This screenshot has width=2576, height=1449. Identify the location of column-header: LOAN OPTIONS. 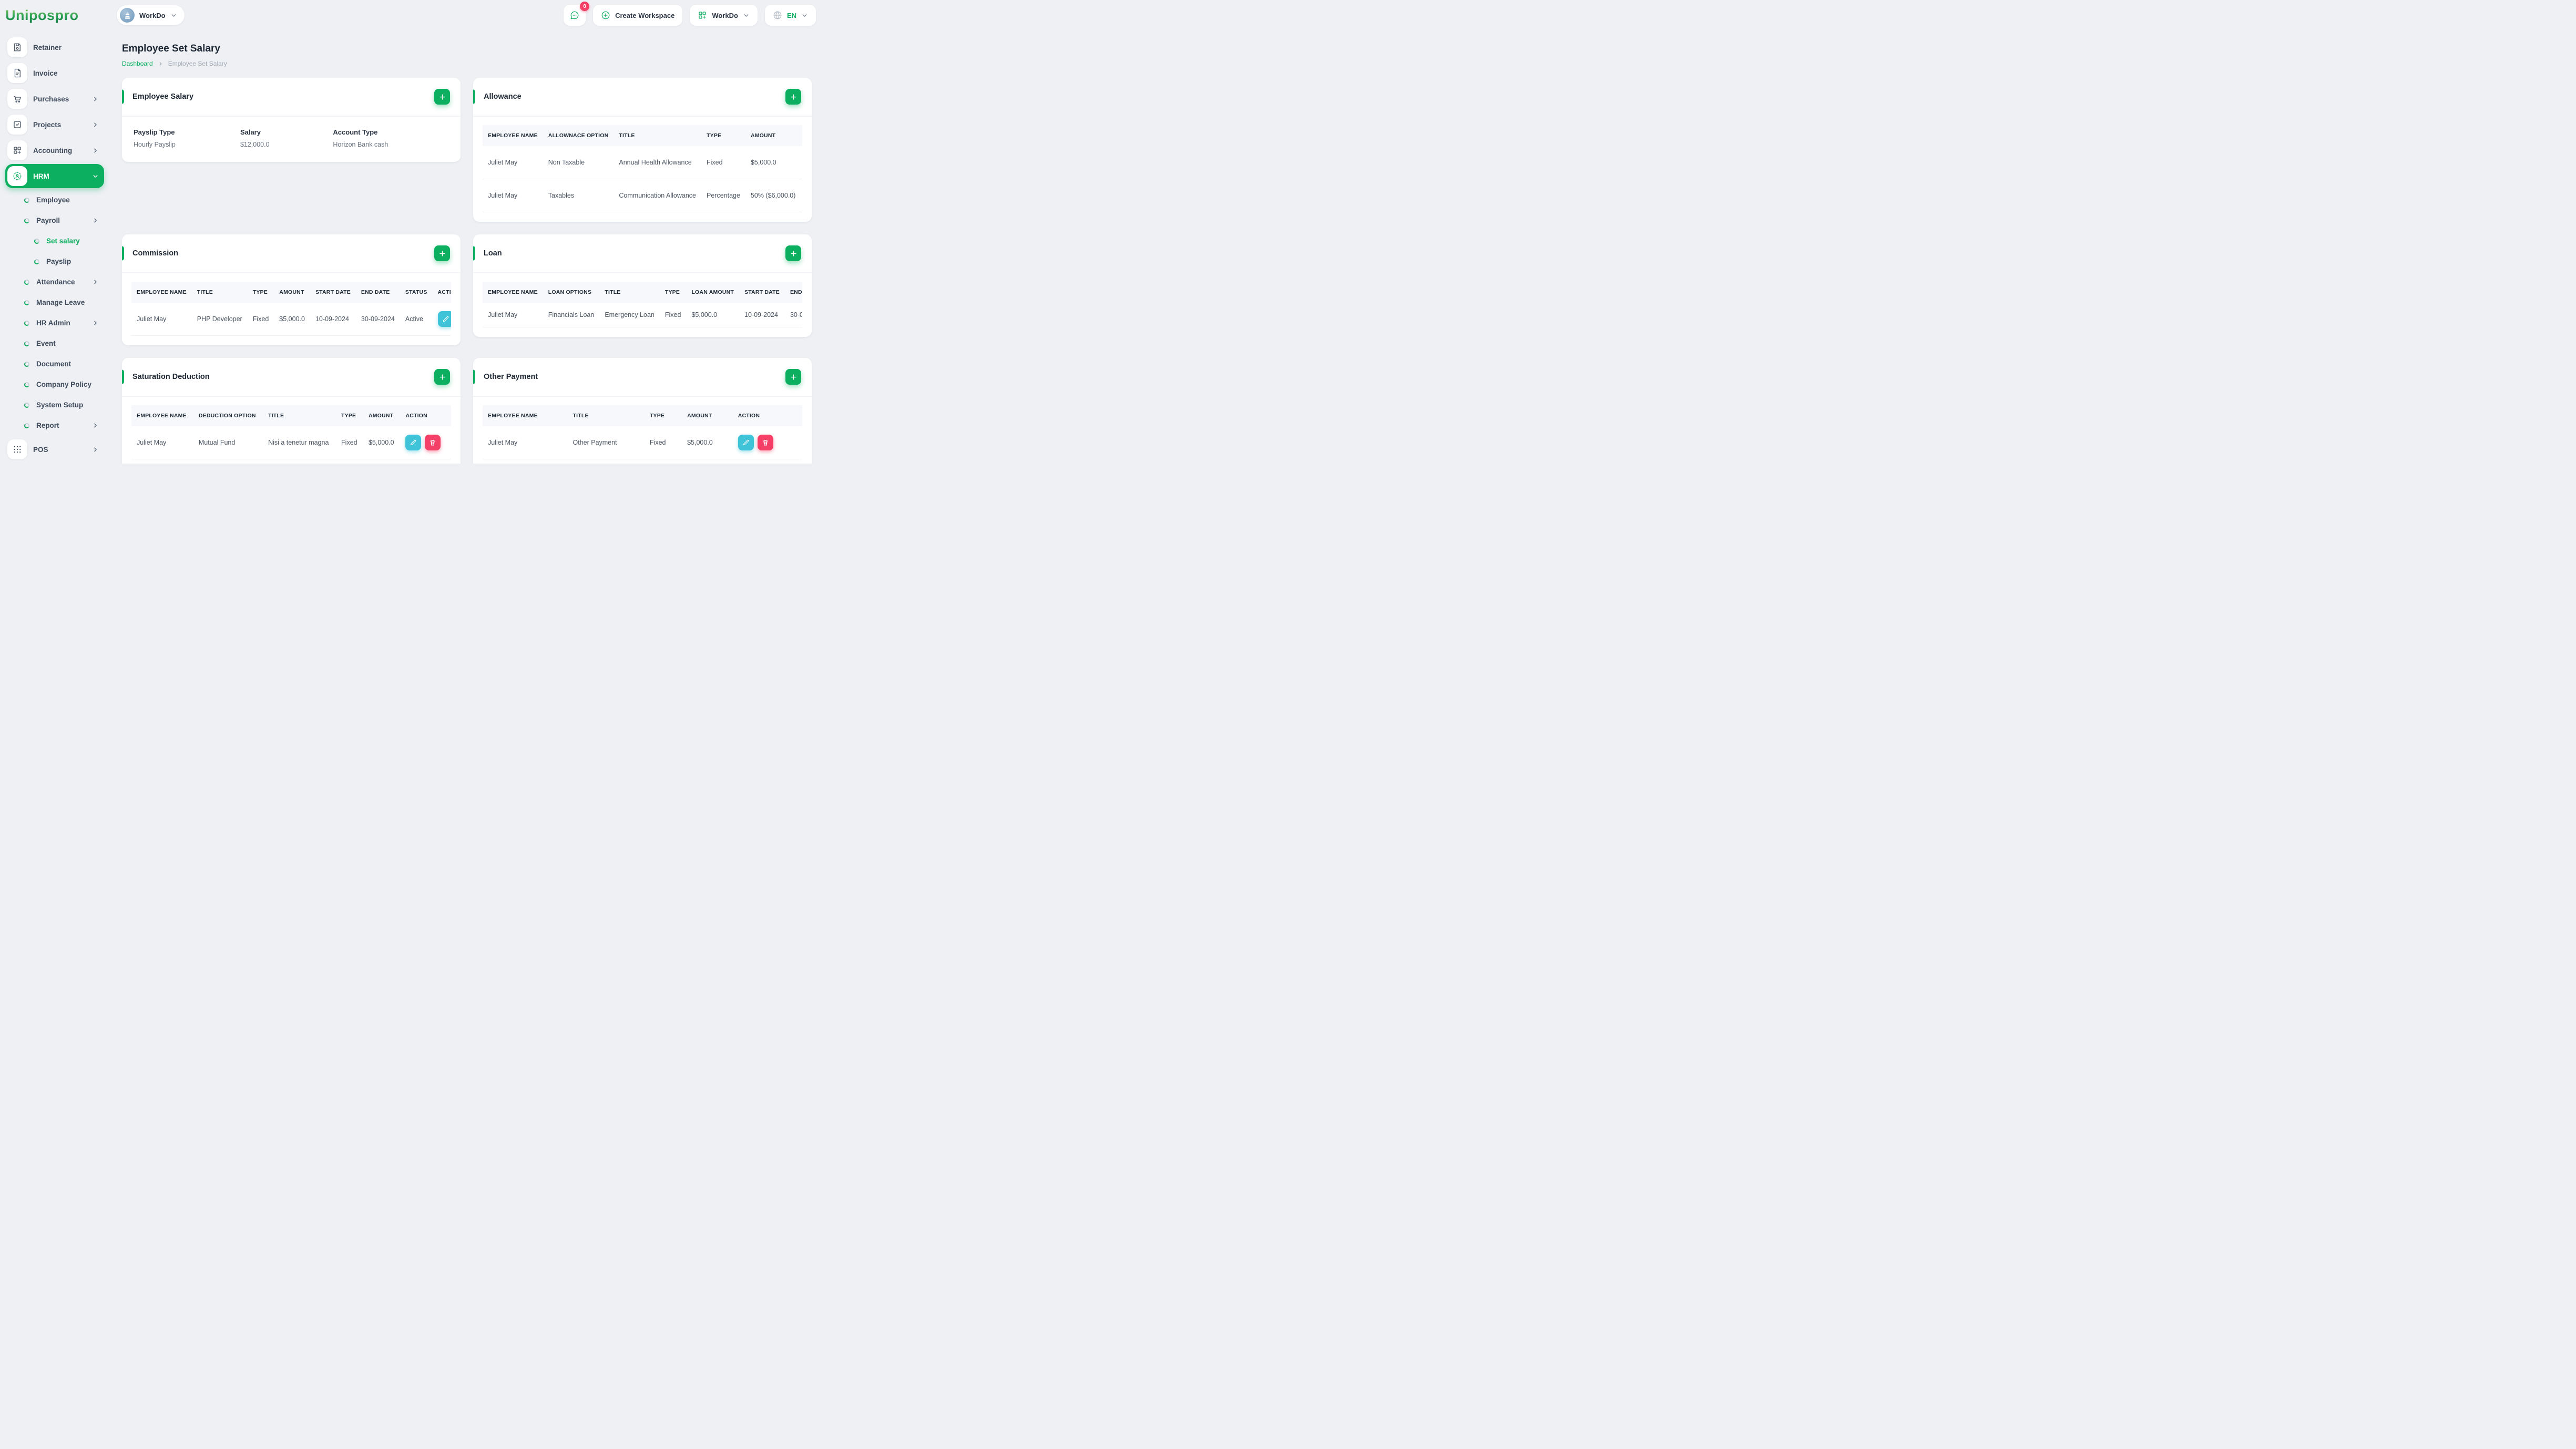
(571, 292).